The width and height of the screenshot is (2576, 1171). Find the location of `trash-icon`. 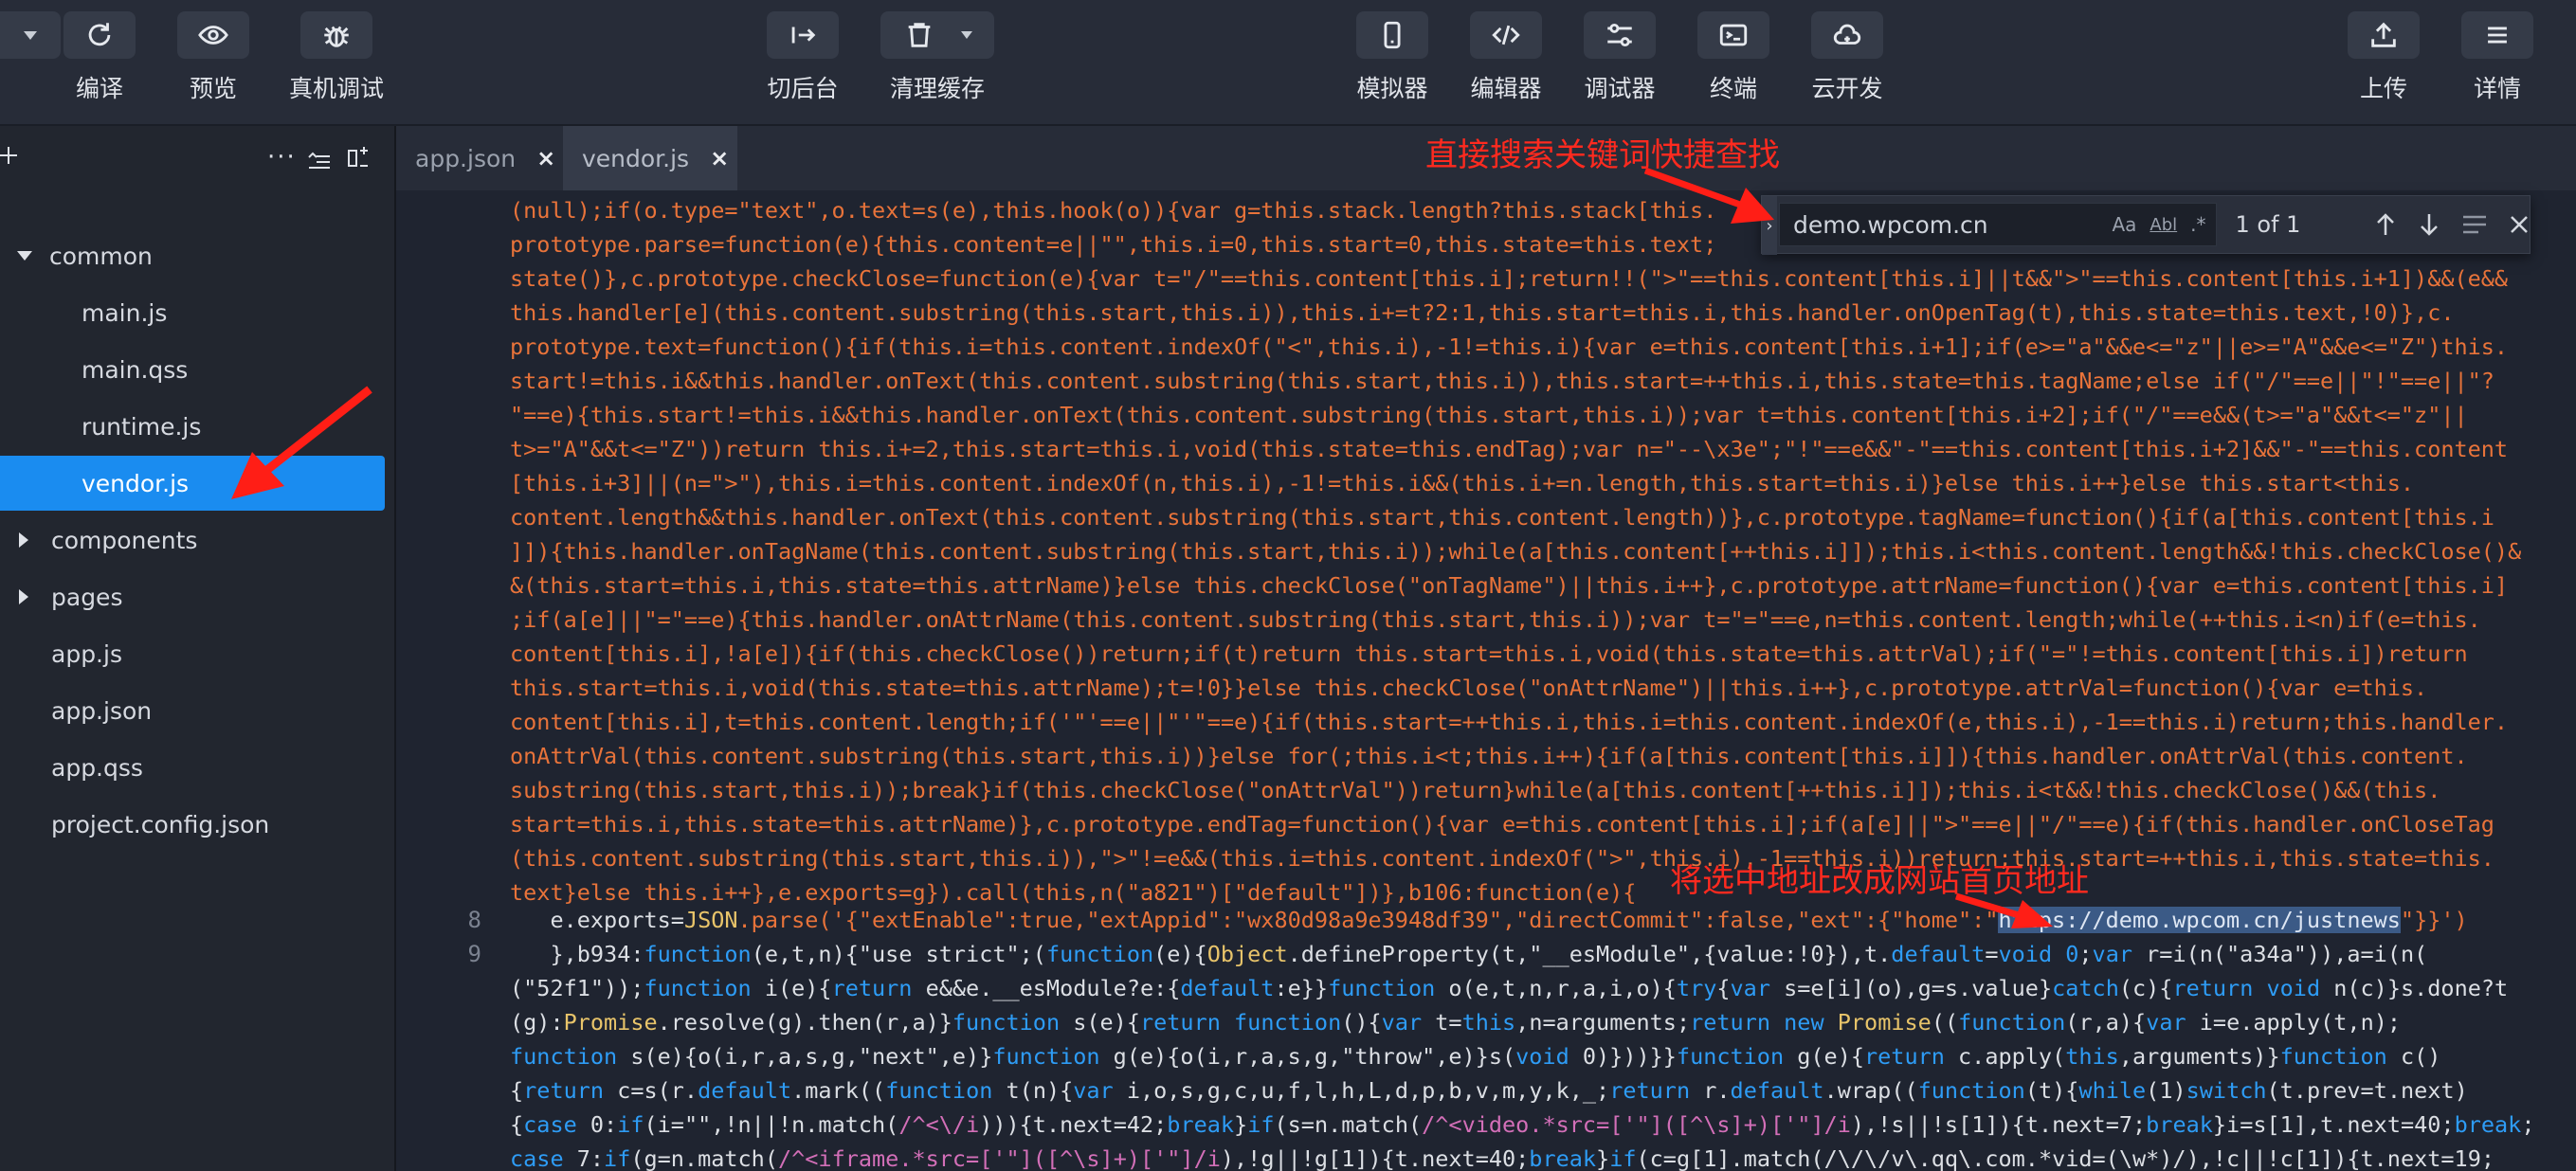

trash-icon is located at coordinates (937, 35).